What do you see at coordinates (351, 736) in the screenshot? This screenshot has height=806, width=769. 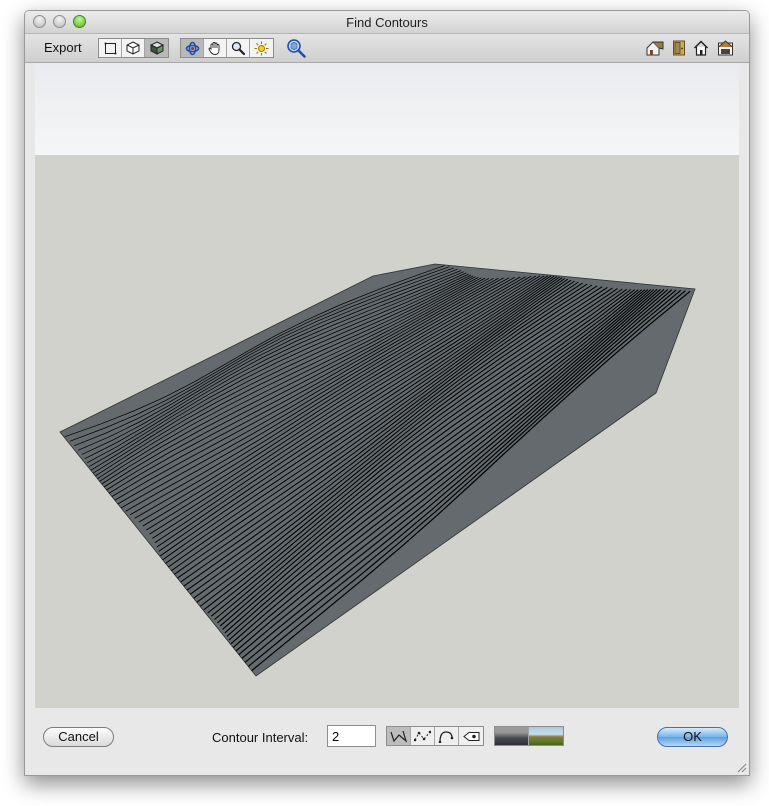 I see `contour-interval-input` at bounding box center [351, 736].